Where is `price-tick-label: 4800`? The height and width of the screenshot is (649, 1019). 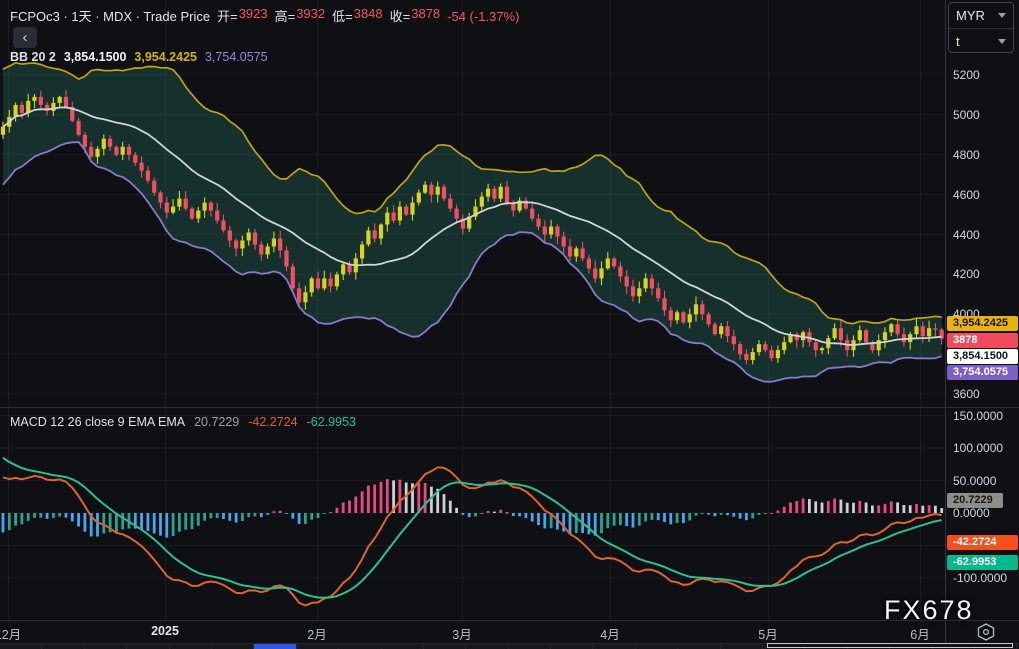
price-tick-label: 4800 is located at coordinates (966, 155).